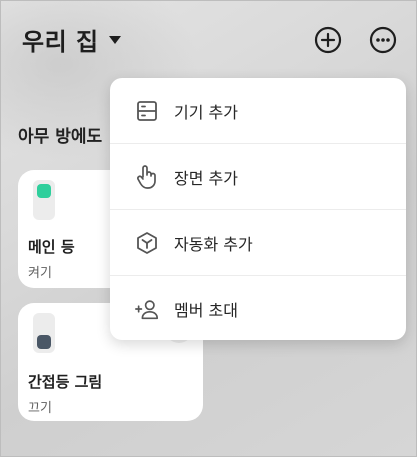 This screenshot has height=457, width=417. Describe the element at coordinates (258, 308) in the screenshot. I see `menu-item-invite-member: 멤버 초대` at that location.